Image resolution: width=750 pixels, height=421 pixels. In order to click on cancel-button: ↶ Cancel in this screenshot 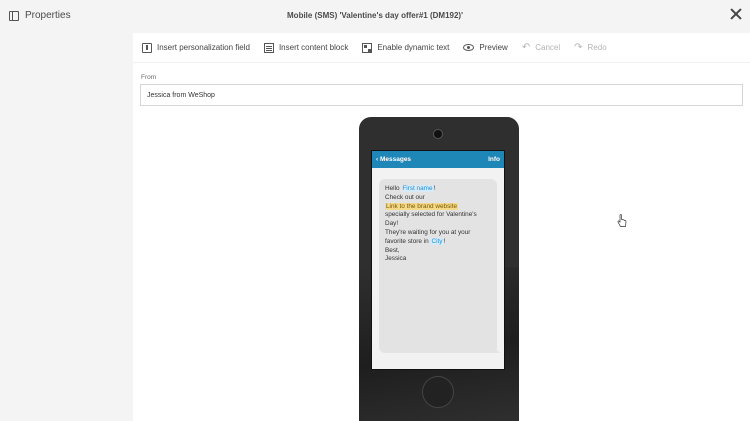, I will do `click(541, 47)`.